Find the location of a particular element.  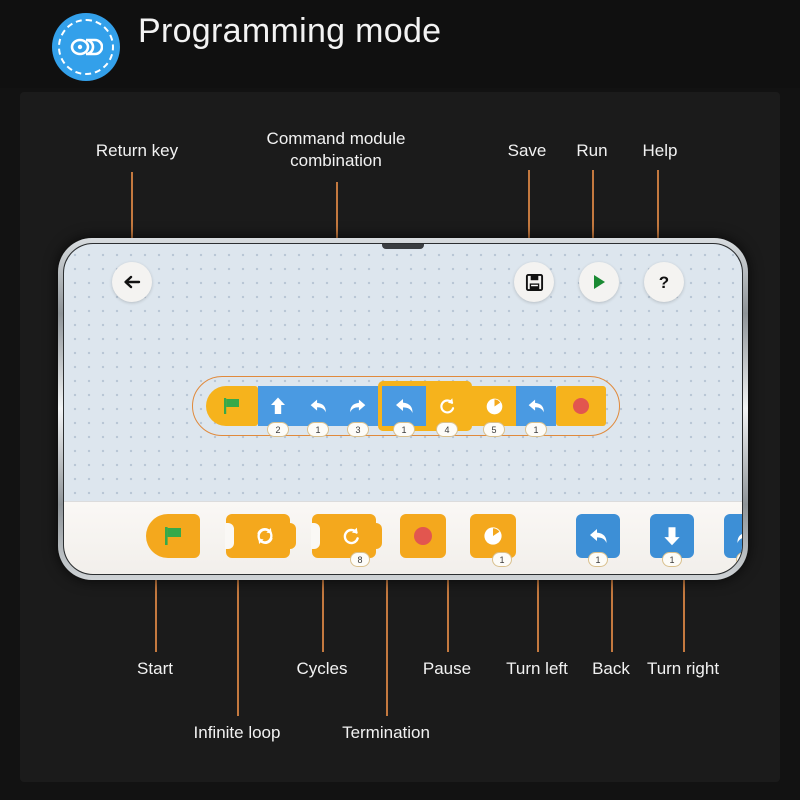

callout-start: Start is located at coordinates (155, 668).